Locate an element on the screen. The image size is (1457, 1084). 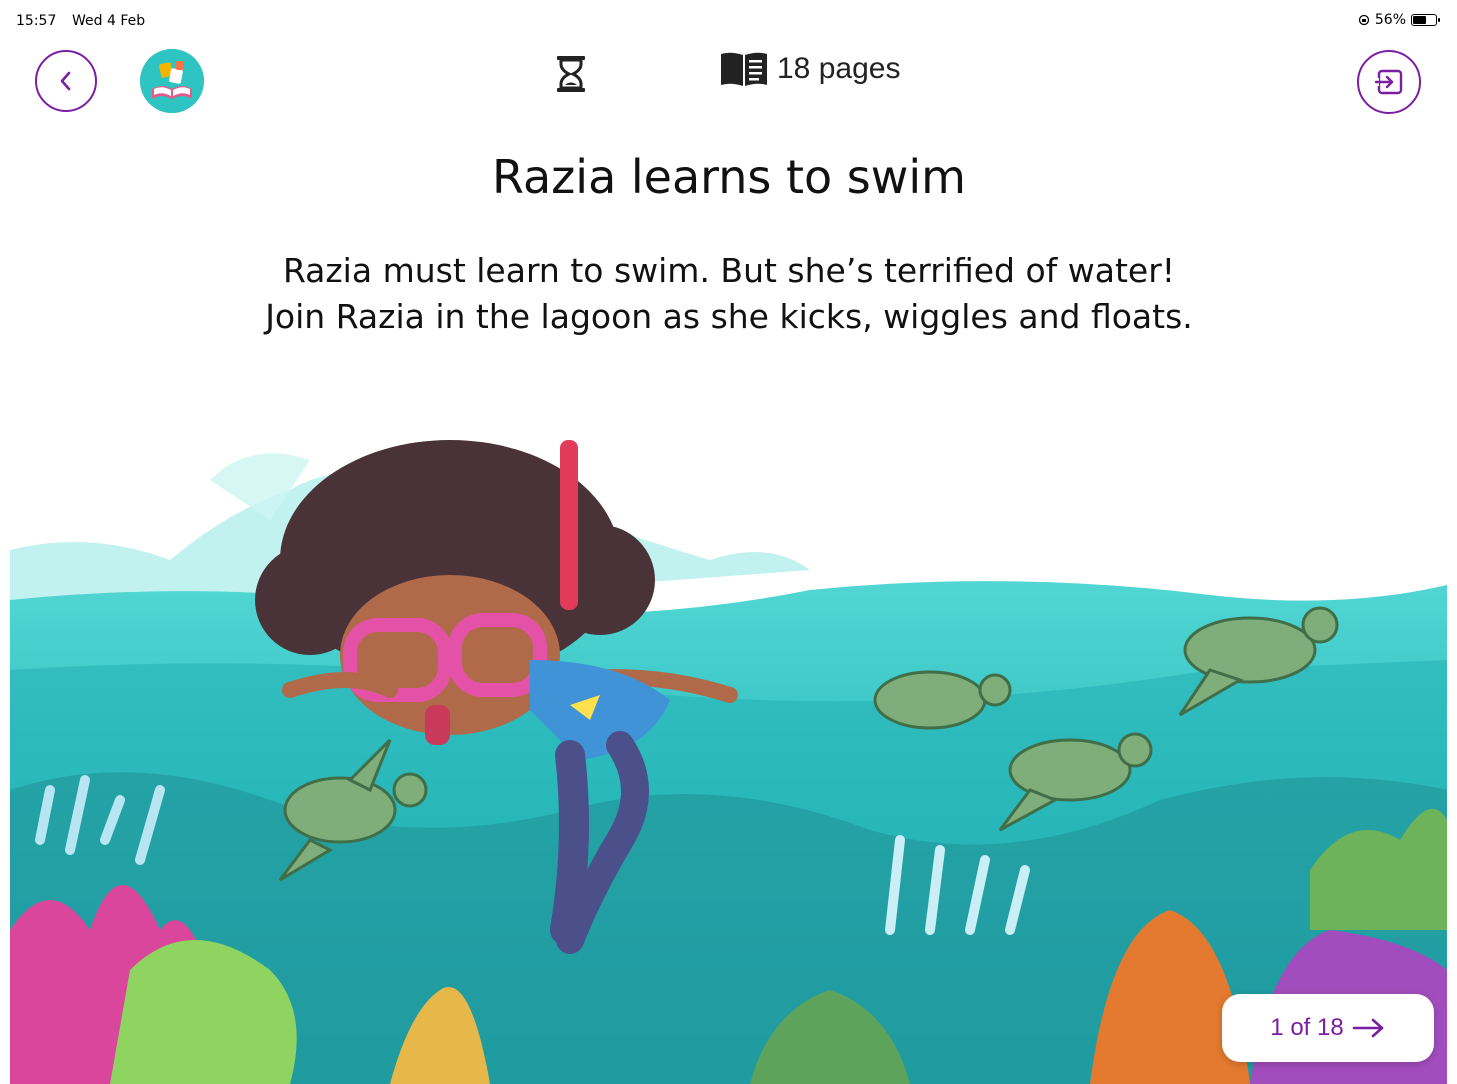
page-count-info: 18 pages is located at coordinates (809, 69).